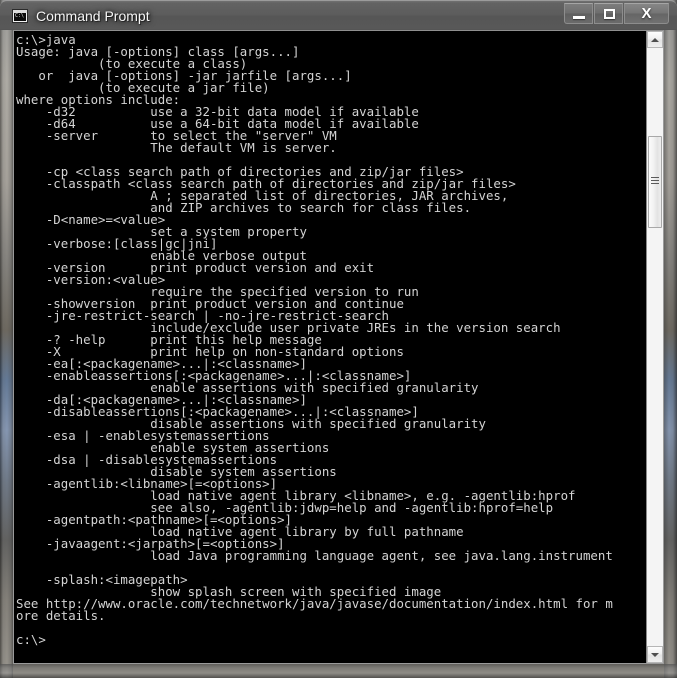 The width and height of the screenshot is (677, 678). I want to click on icon-screen-text: C:\, so click(20, 17).